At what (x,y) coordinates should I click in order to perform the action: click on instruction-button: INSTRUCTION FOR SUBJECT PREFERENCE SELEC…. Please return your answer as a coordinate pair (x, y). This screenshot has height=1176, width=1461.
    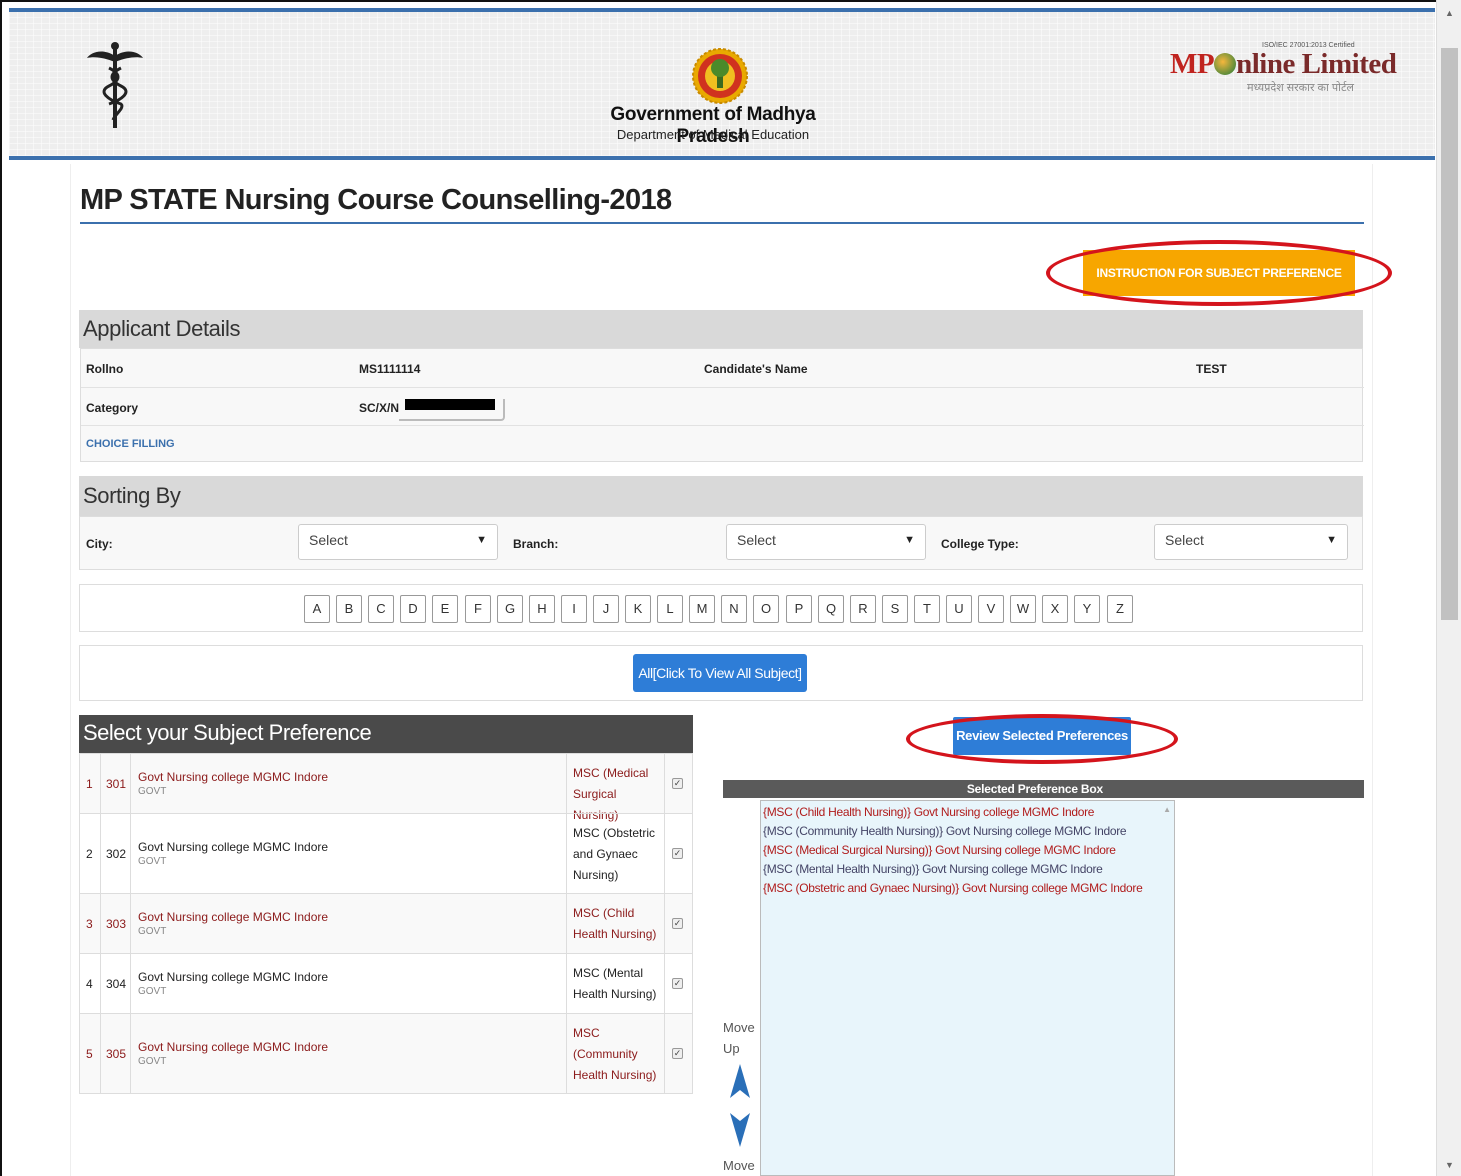
    Looking at the image, I should click on (1219, 288).